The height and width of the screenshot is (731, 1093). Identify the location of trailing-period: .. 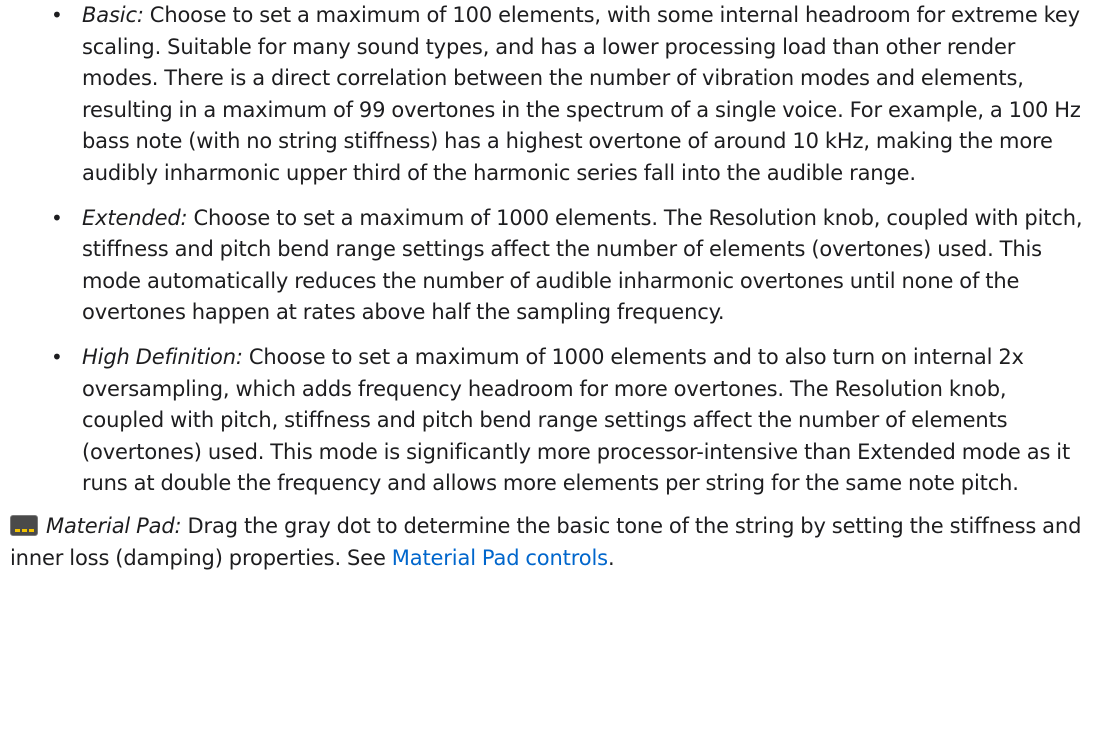
(611, 557).